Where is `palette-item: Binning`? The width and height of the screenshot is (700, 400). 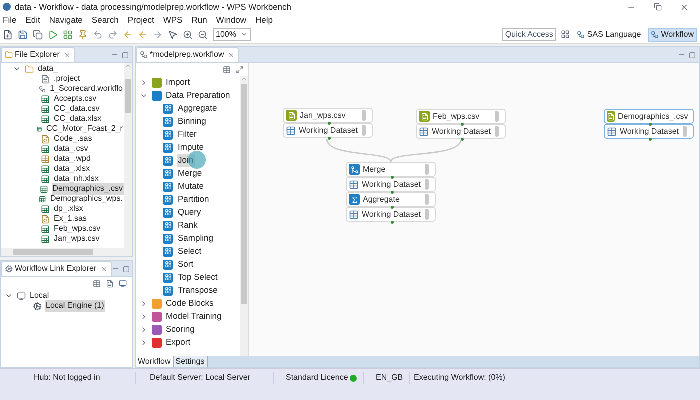
palette-item: Binning is located at coordinates (192, 121).